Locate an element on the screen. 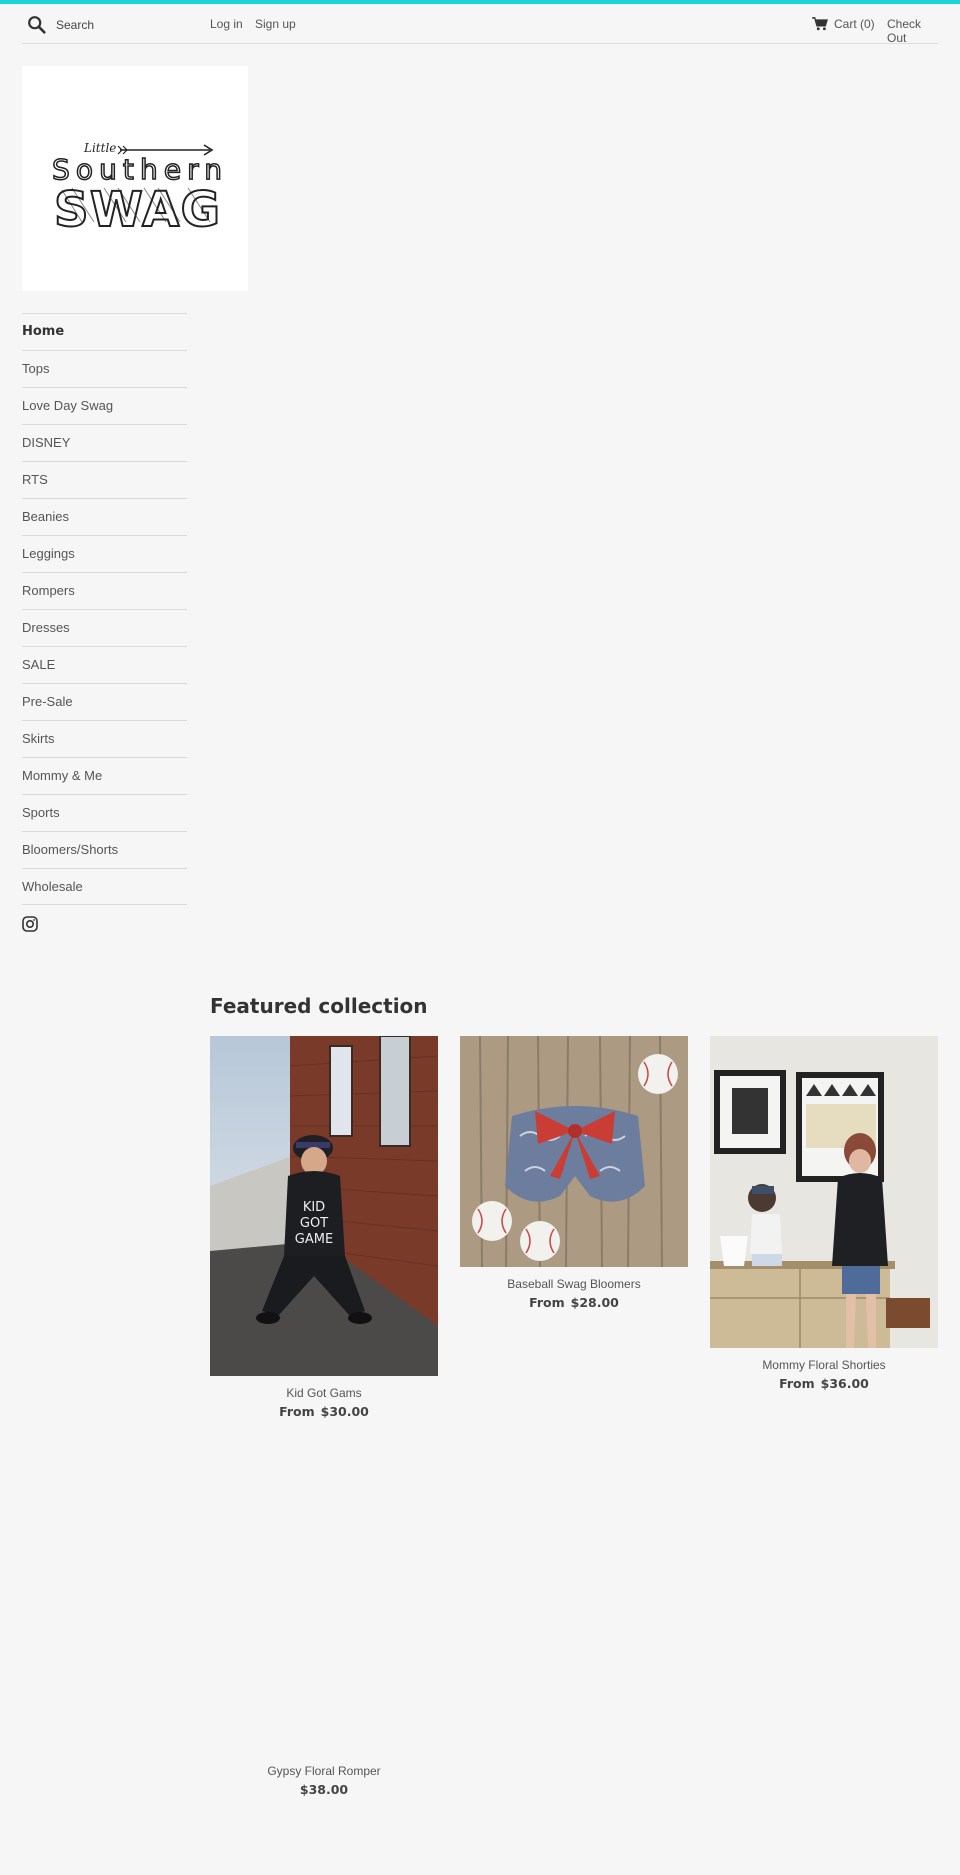 The height and width of the screenshot is (1875, 960). store-logo: Little Southern SWAG is located at coordinates (135, 178).